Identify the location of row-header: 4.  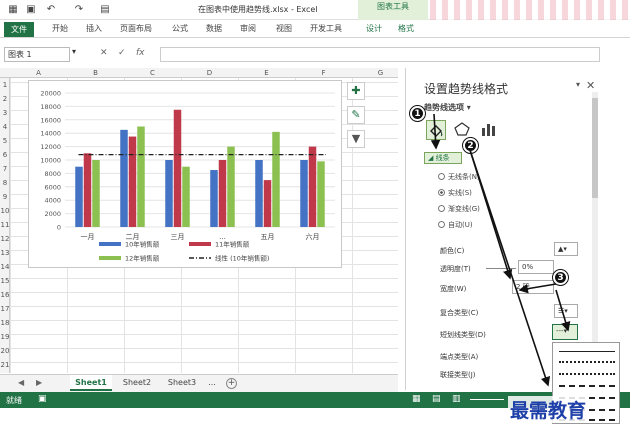
(5, 127).